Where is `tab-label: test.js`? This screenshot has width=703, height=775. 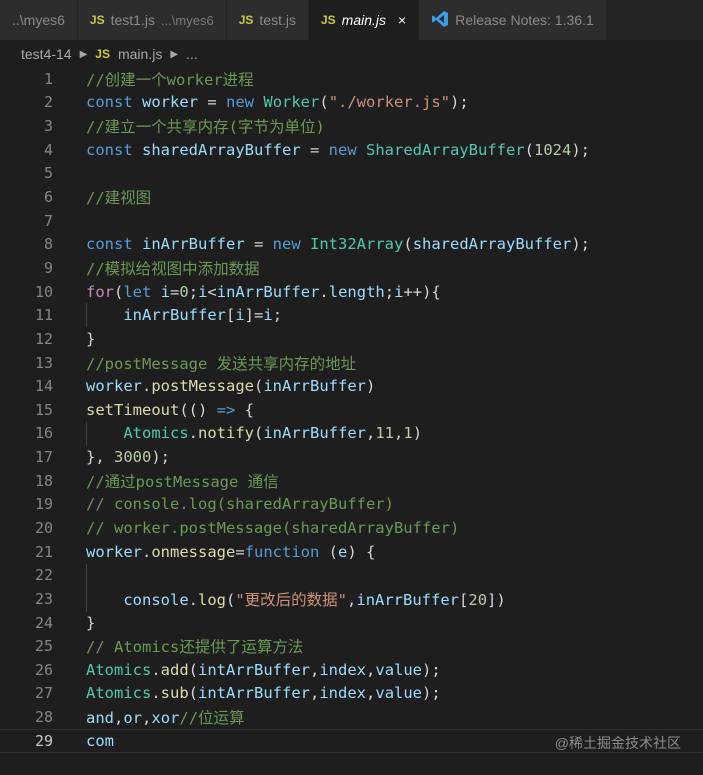 tab-label: test.js is located at coordinates (277, 20).